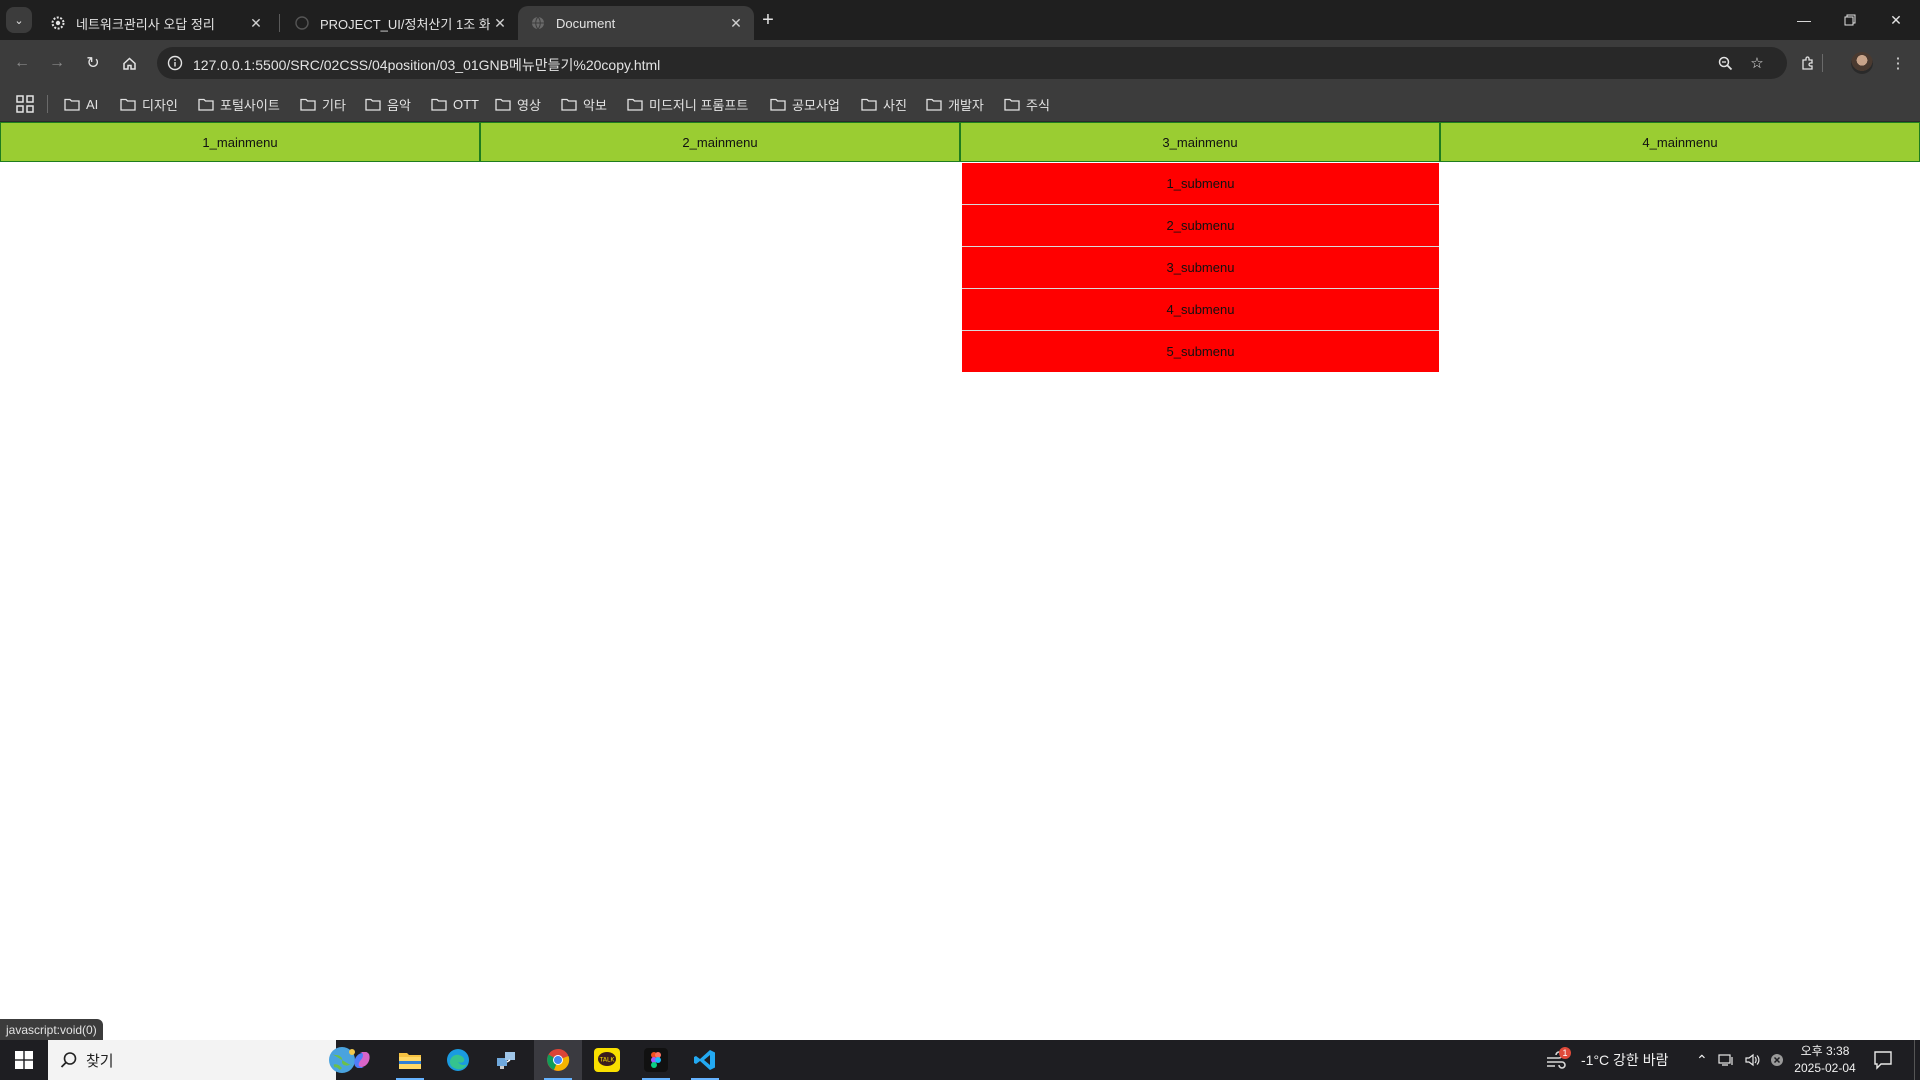  I want to click on submenu-item-4: 4_submenu, so click(1200, 310).